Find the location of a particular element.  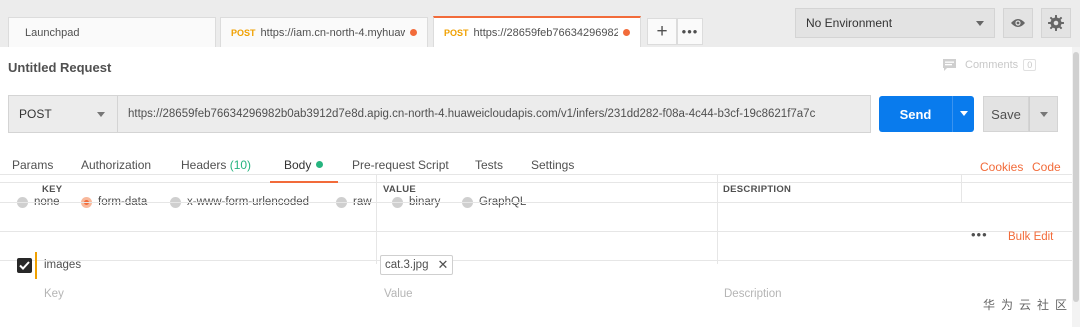

environment-select: No Environment is located at coordinates (895, 23).